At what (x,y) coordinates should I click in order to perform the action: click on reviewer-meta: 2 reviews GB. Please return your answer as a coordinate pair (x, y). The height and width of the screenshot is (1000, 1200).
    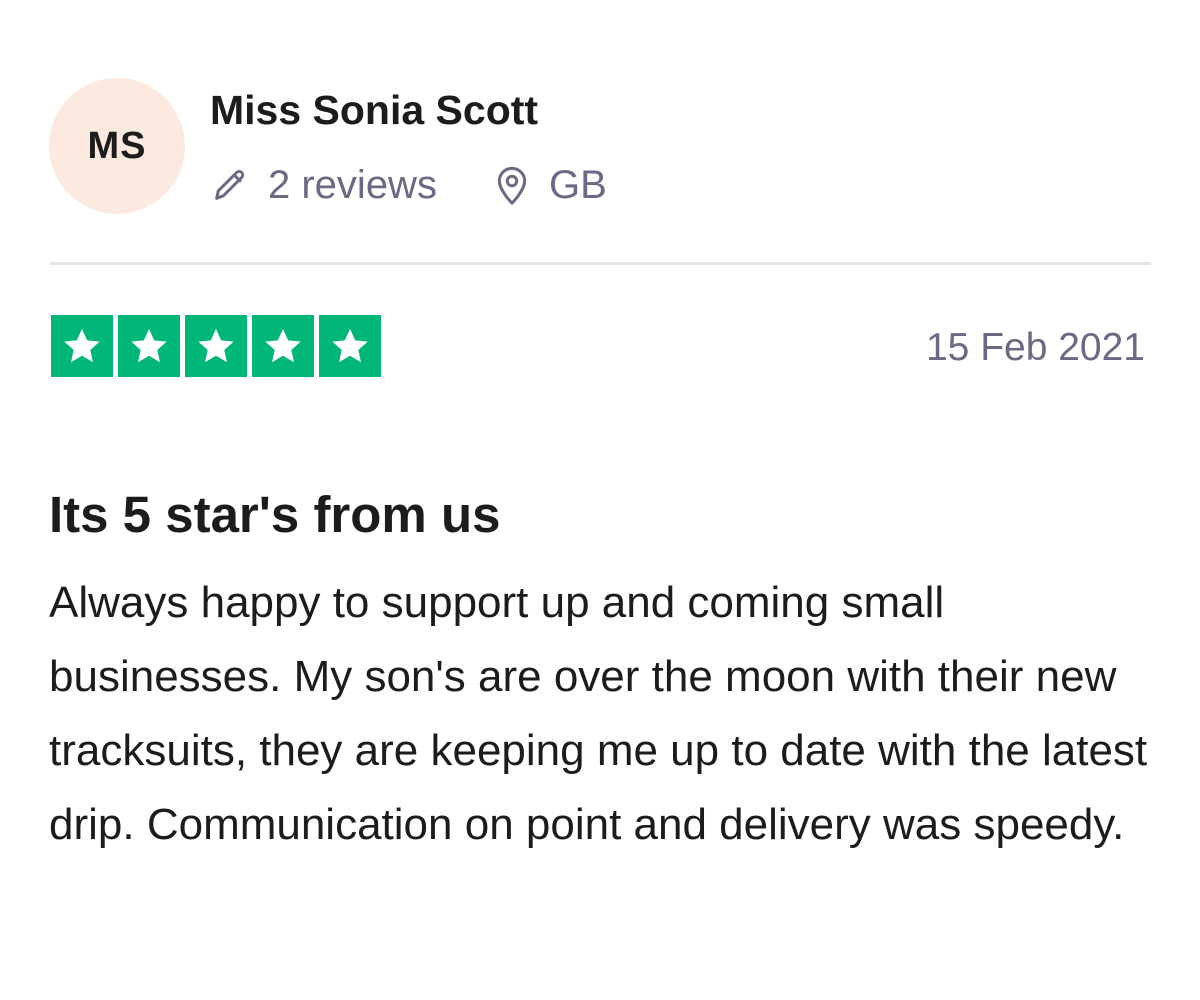
    Looking at the image, I should click on (408, 185).